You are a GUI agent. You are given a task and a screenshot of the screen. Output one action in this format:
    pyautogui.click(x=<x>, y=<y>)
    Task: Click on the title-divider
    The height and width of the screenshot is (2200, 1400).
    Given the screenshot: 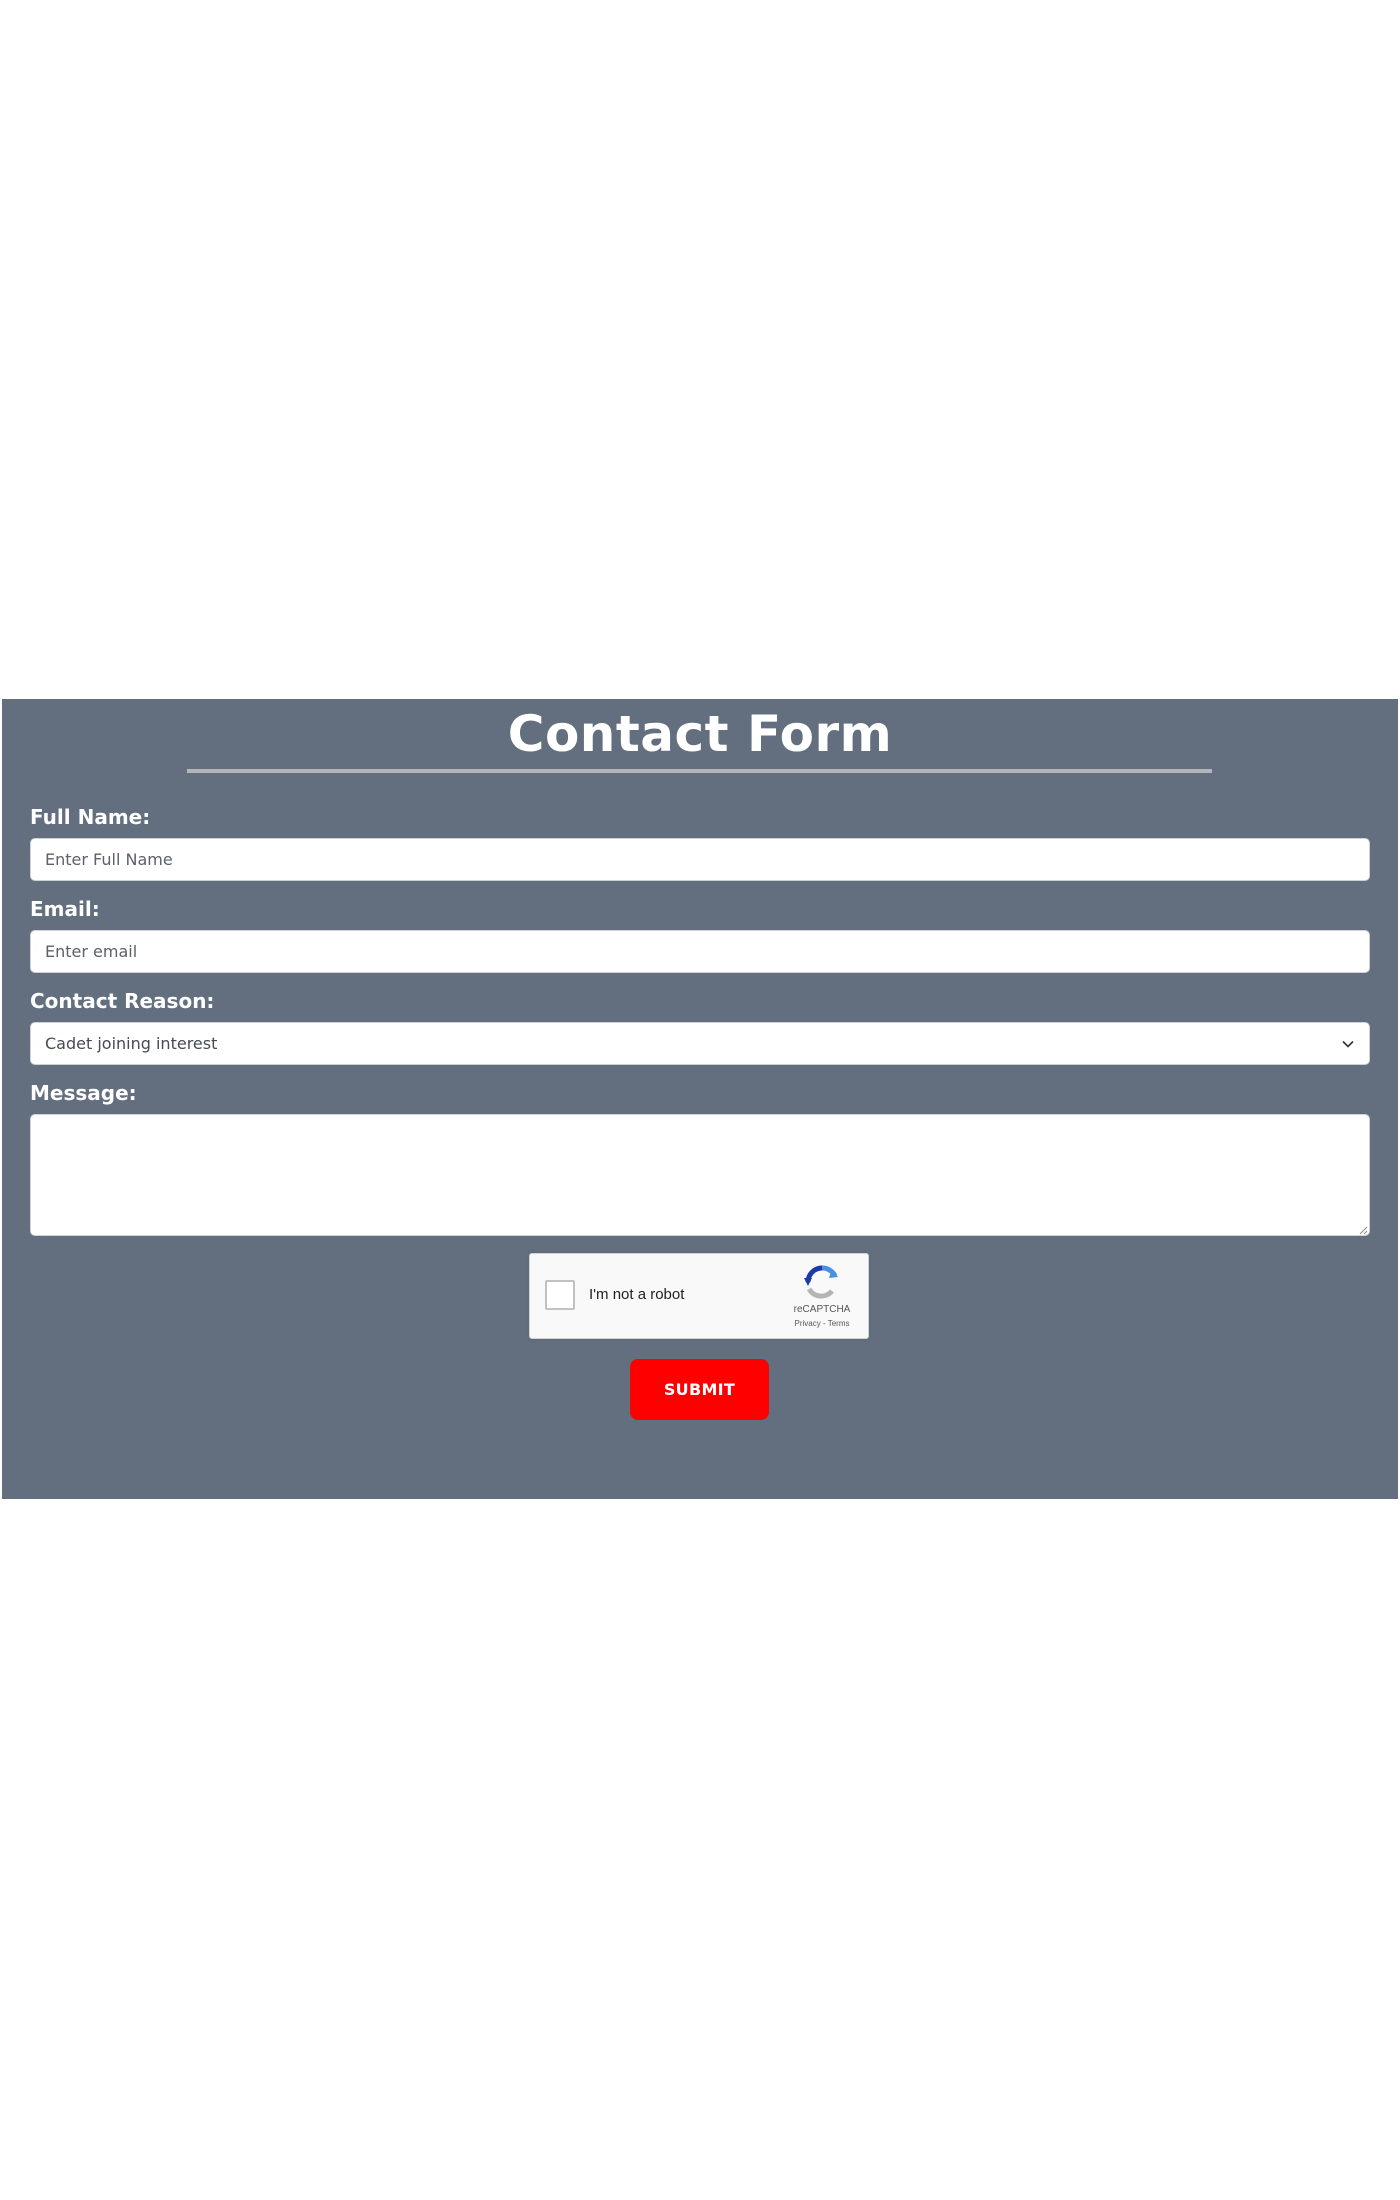 What is the action you would take?
    pyautogui.click(x=699, y=771)
    